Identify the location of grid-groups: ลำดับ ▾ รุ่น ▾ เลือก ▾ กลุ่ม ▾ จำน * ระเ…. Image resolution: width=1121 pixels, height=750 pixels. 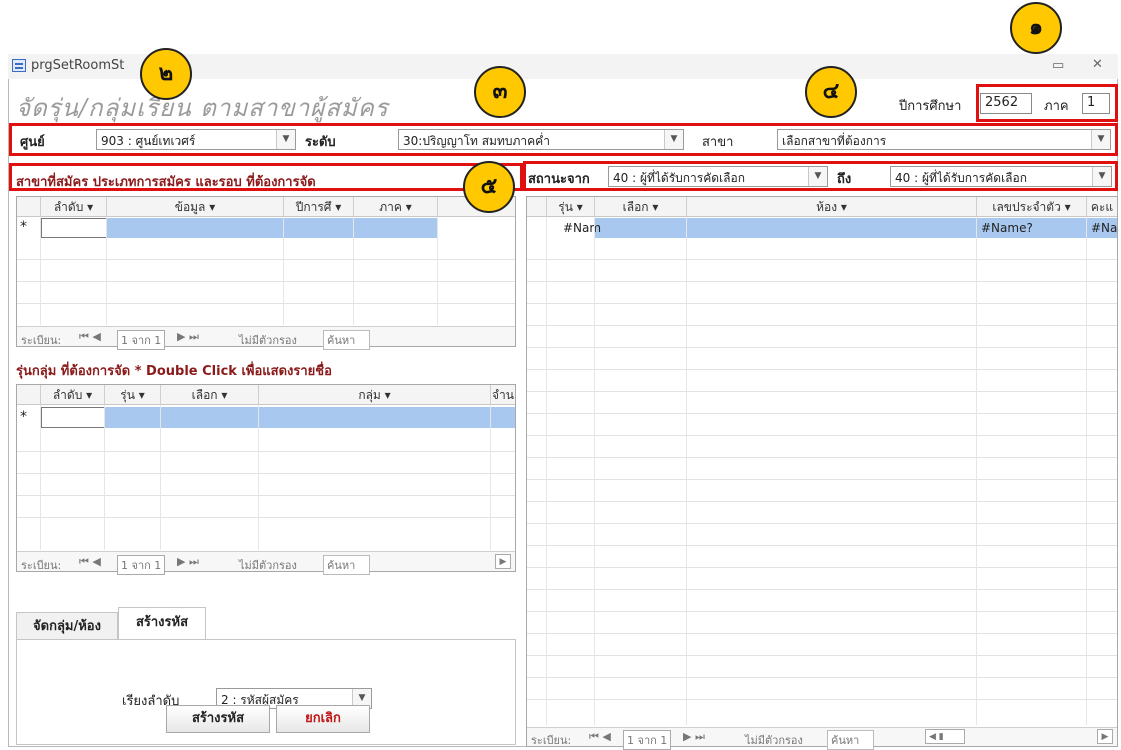
(266, 479).